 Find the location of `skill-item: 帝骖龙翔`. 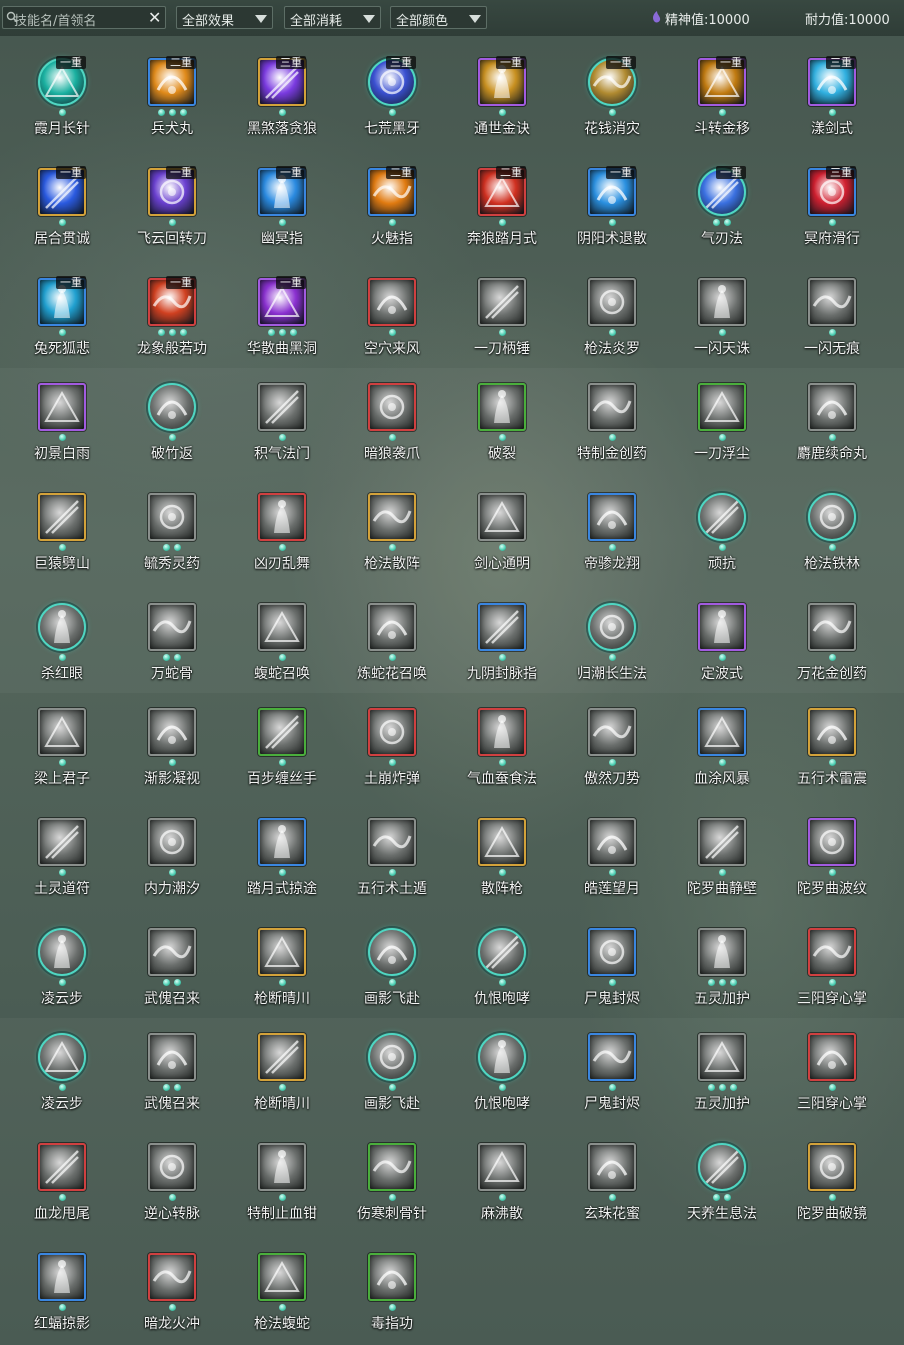

skill-item: 帝骖龙翔 is located at coordinates (612, 538).